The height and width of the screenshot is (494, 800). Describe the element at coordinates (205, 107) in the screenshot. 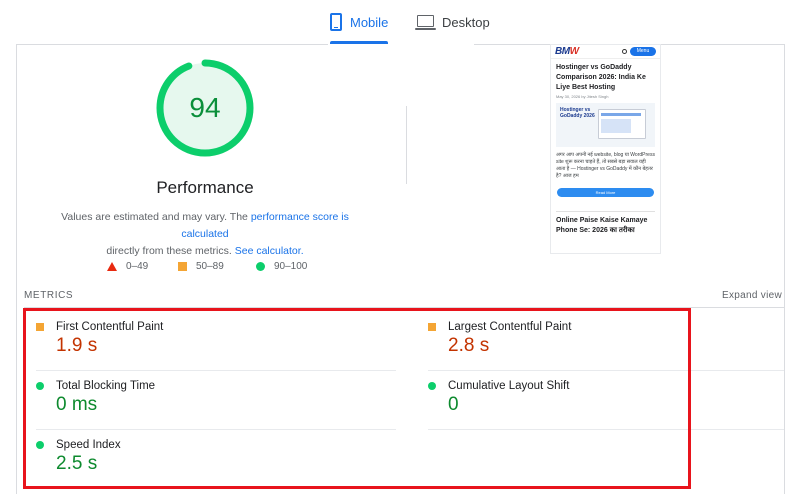

I see `performance-score: 94` at that location.